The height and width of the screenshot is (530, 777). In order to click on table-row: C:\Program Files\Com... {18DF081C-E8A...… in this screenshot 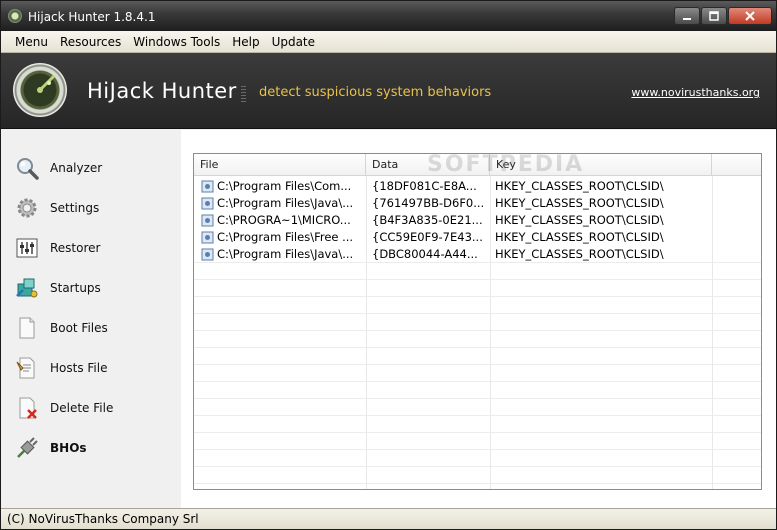, I will do `click(477, 186)`.